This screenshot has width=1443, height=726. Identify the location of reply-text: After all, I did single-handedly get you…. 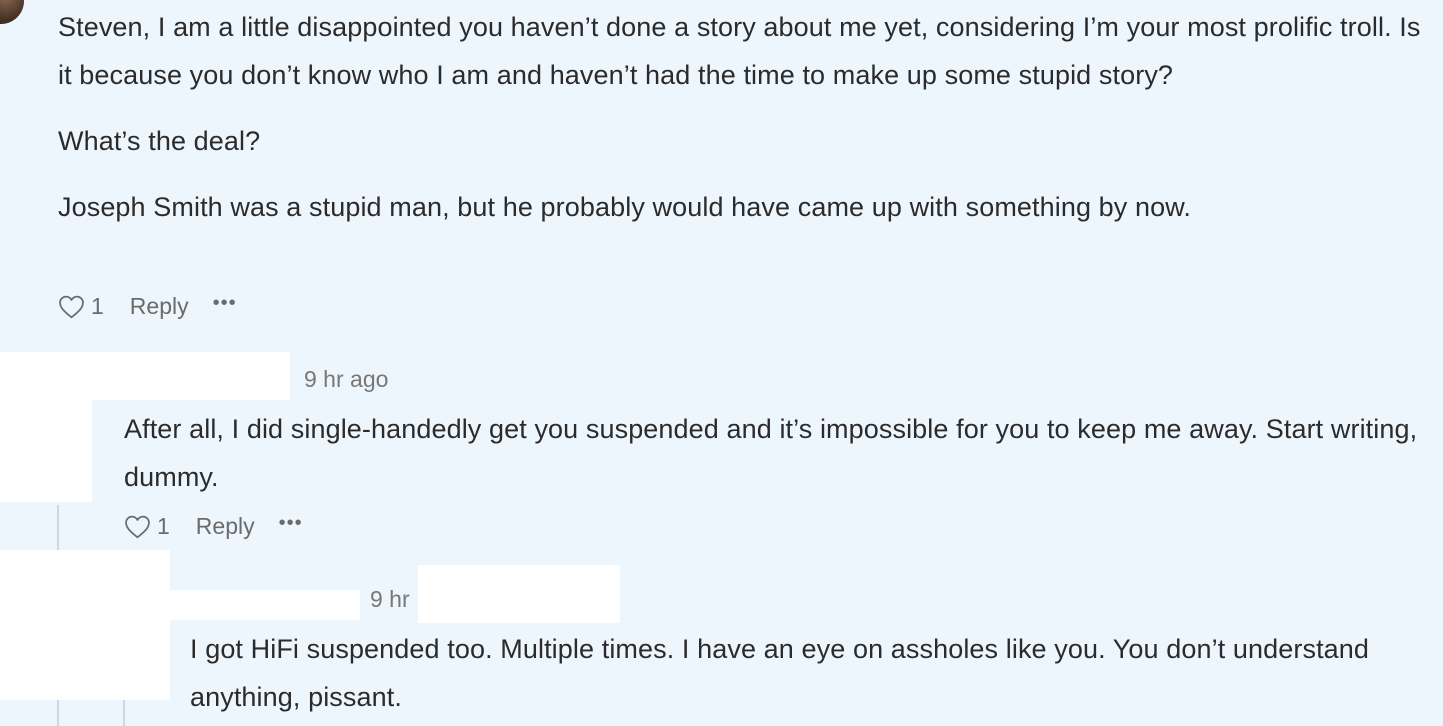
(771, 453).